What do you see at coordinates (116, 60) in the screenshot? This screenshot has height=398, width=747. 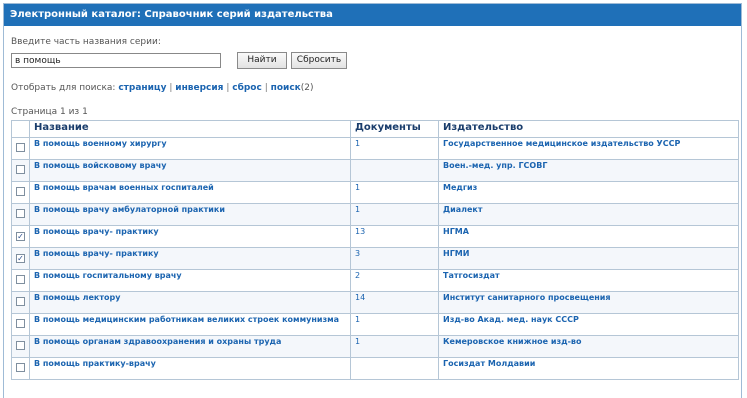 I see `search-input` at bounding box center [116, 60].